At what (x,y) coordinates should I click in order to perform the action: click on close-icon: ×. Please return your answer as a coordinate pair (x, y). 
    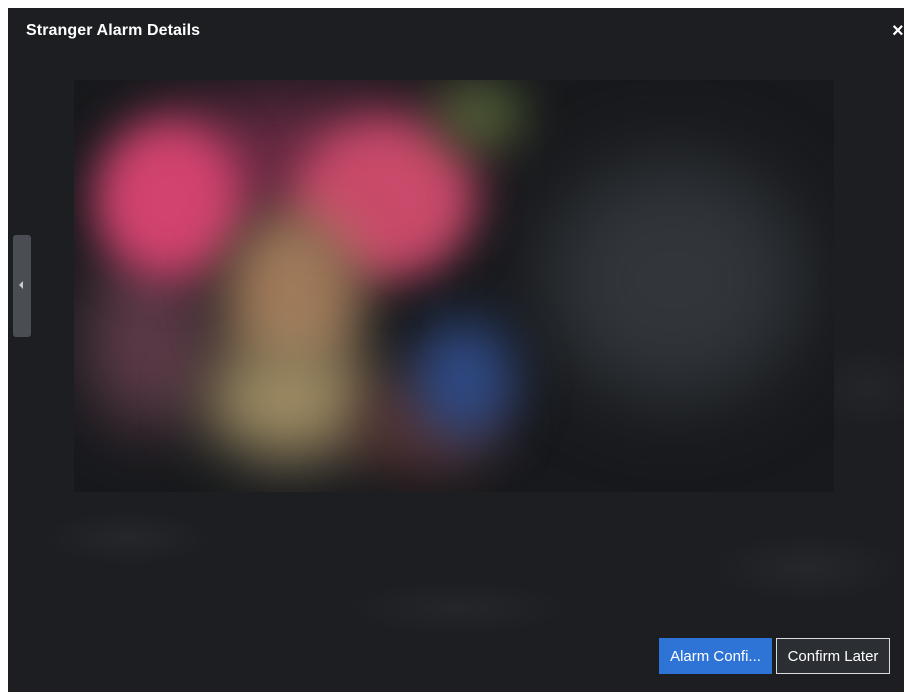
    Looking at the image, I should click on (898, 31).